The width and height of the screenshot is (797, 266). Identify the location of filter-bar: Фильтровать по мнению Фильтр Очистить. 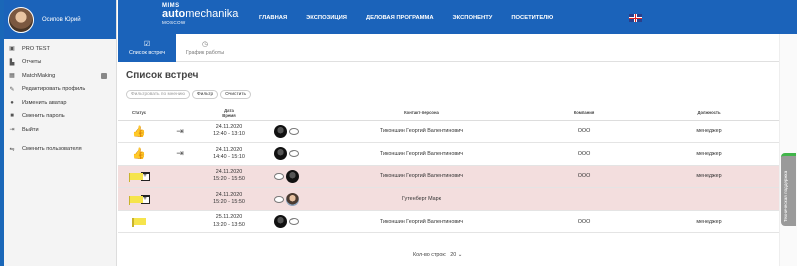
(189, 94).